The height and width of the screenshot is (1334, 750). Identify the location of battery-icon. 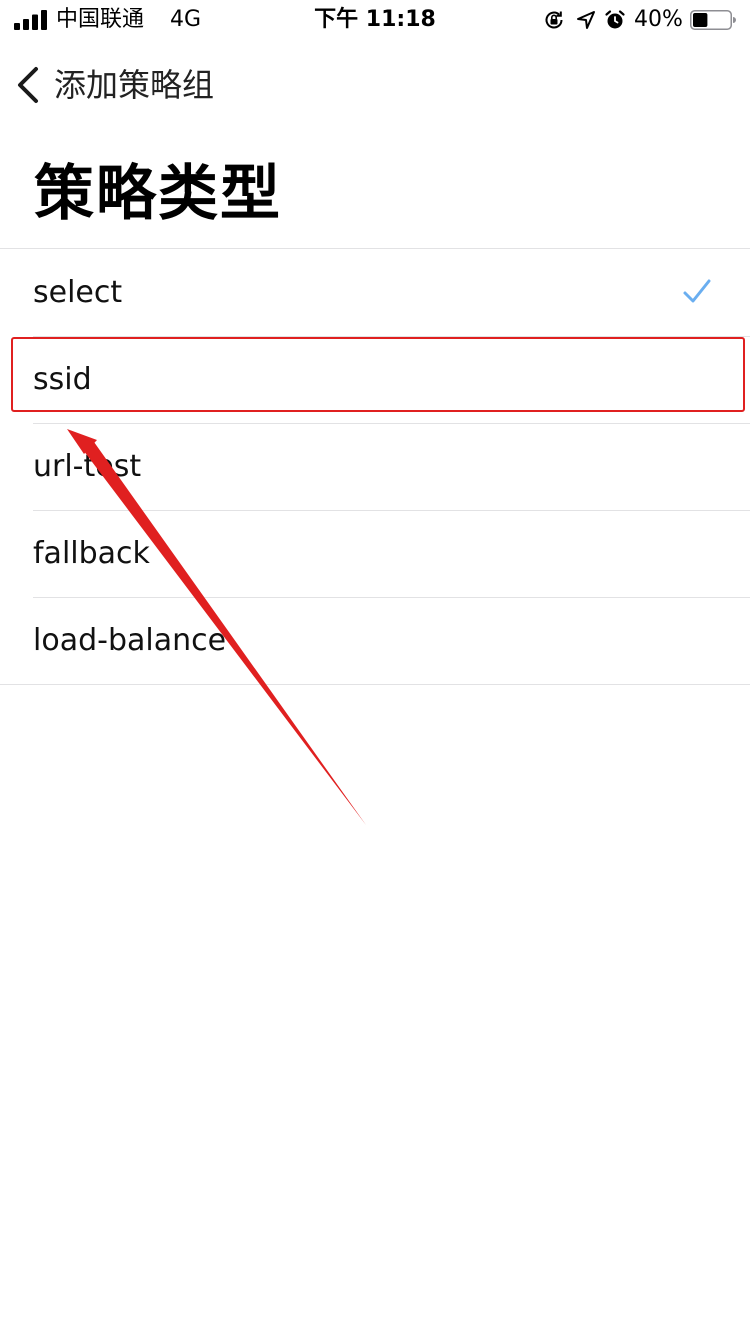
(713, 20).